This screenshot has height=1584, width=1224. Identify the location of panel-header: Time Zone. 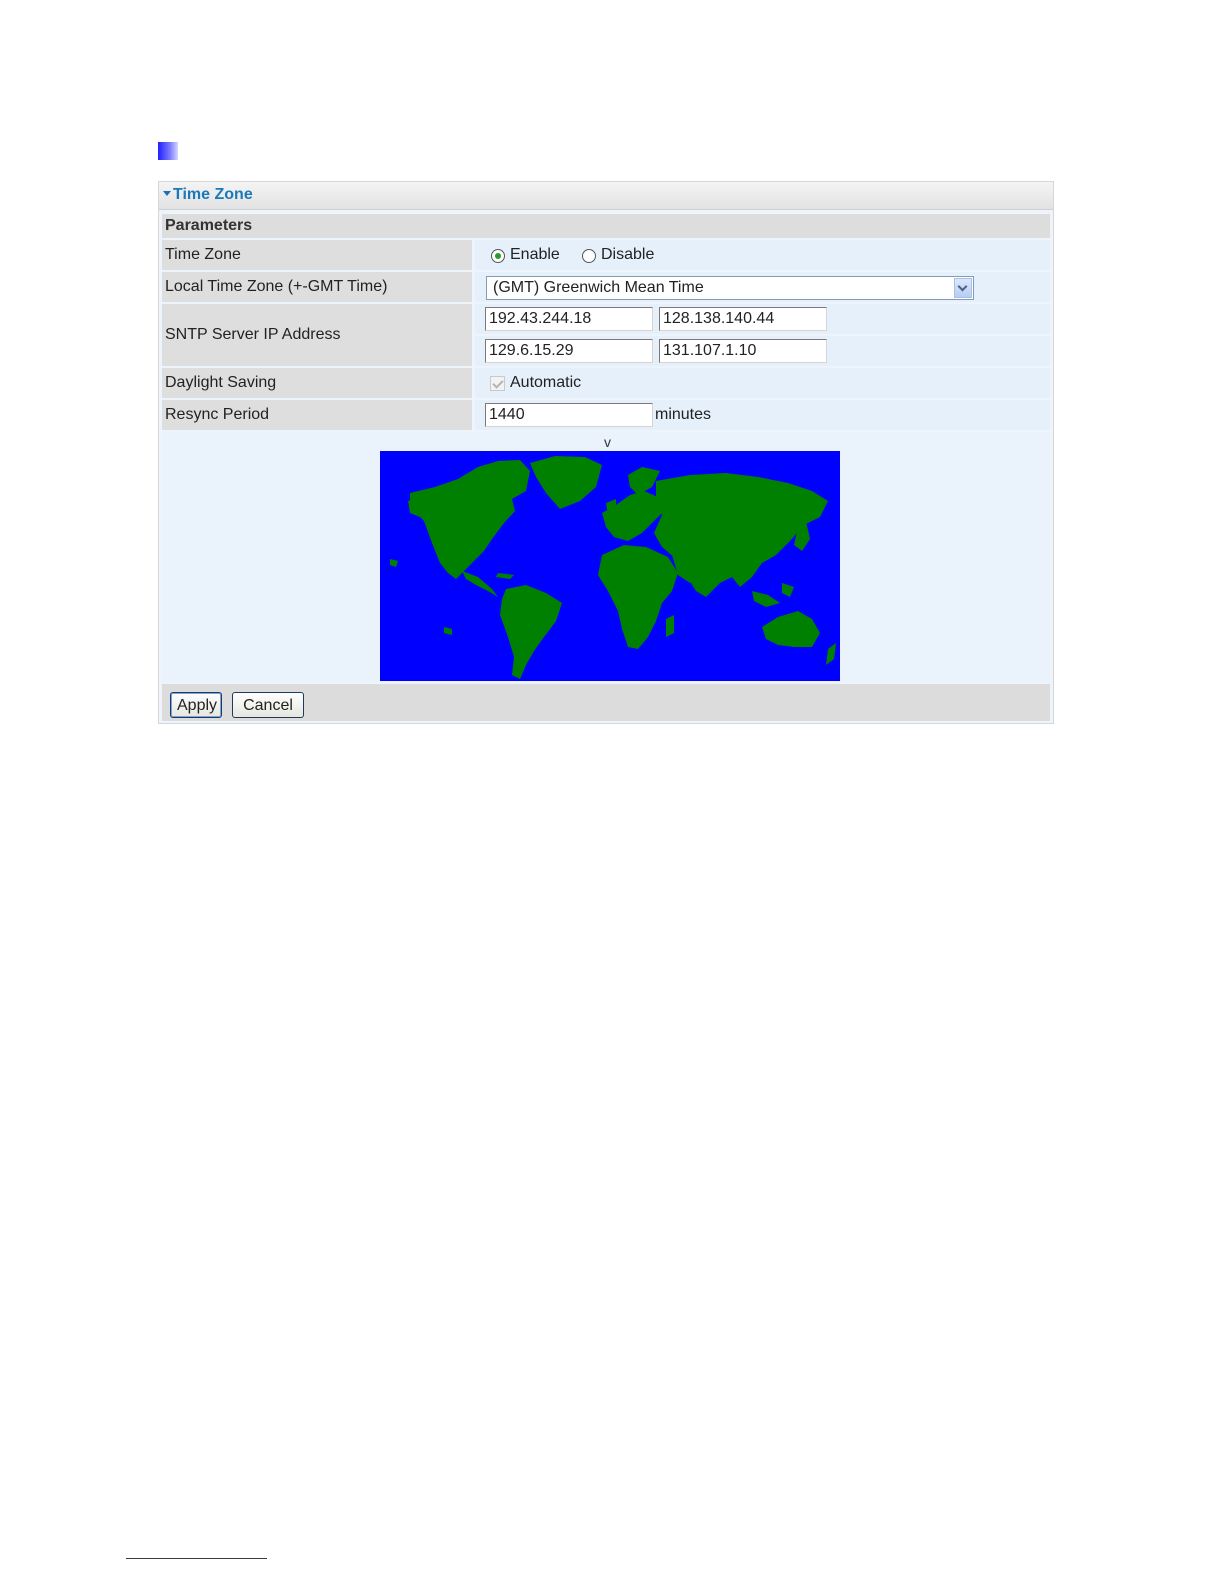
(606, 196).